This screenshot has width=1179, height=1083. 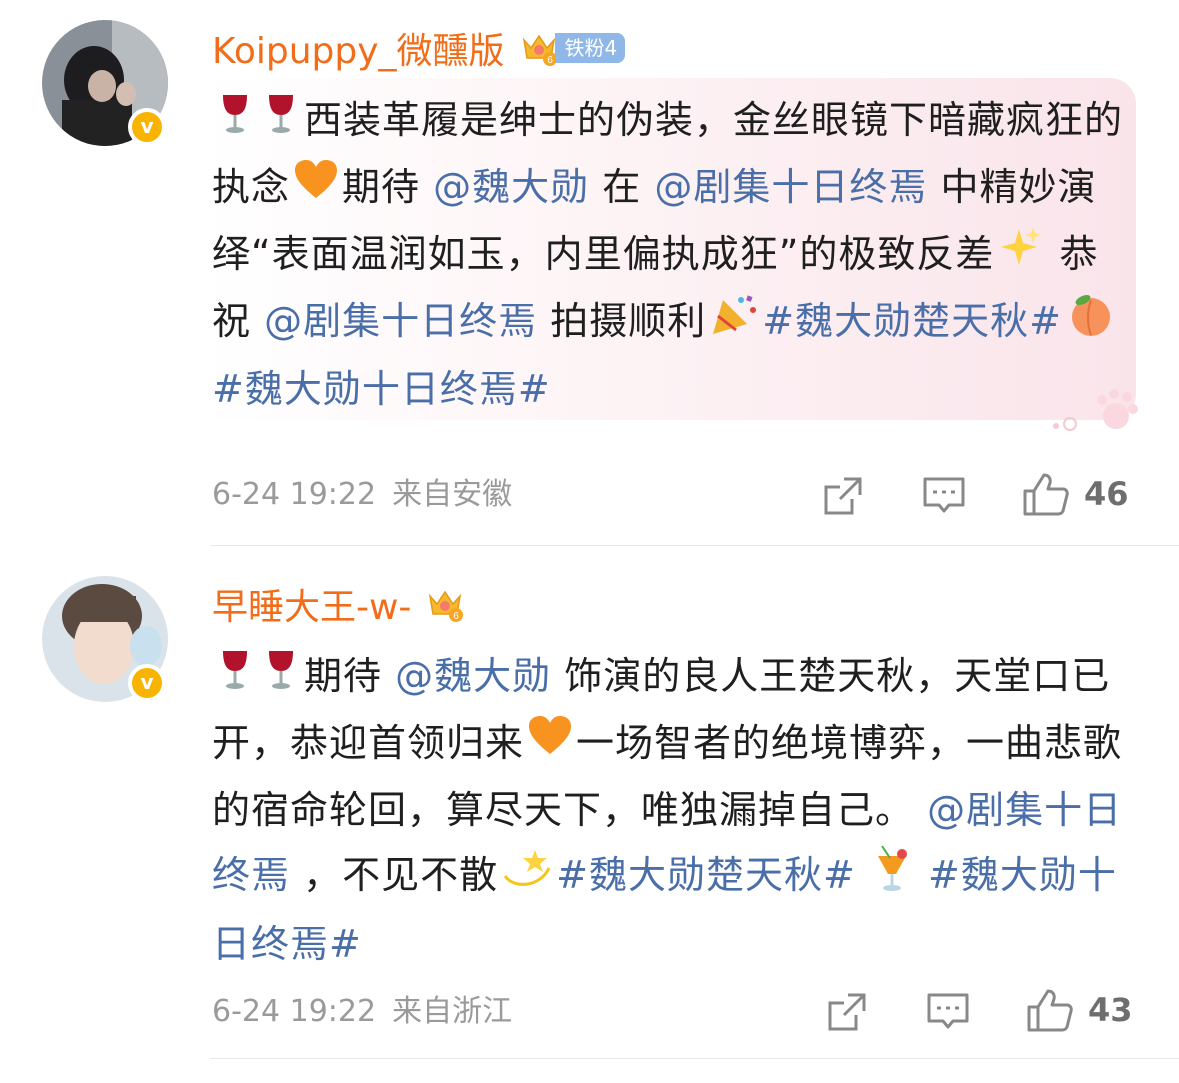 I want to click on party-popper-icon, so click(x=734, y=323).